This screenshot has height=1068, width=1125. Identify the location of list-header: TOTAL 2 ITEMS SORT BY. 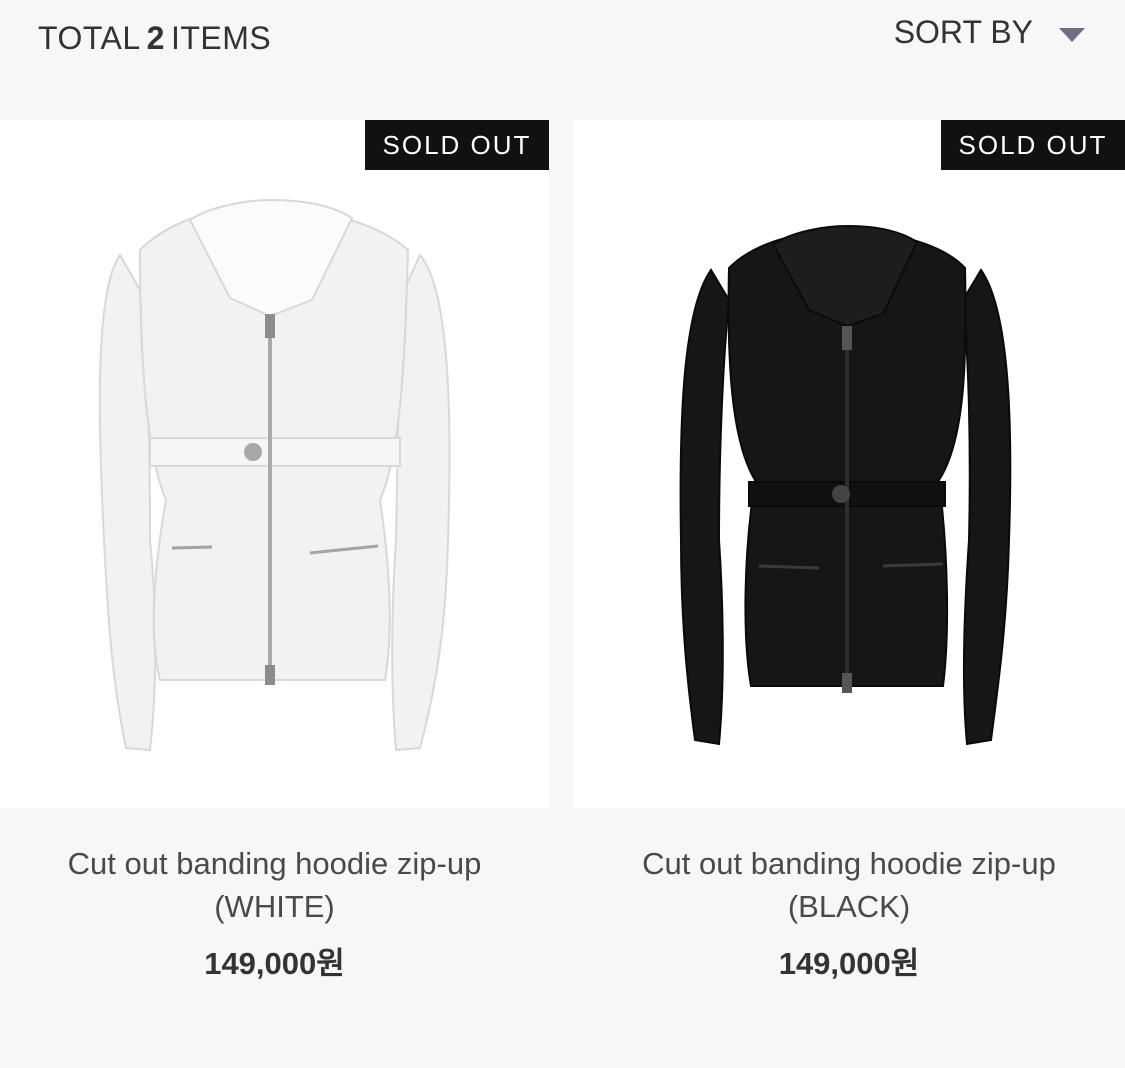
(562, 40).